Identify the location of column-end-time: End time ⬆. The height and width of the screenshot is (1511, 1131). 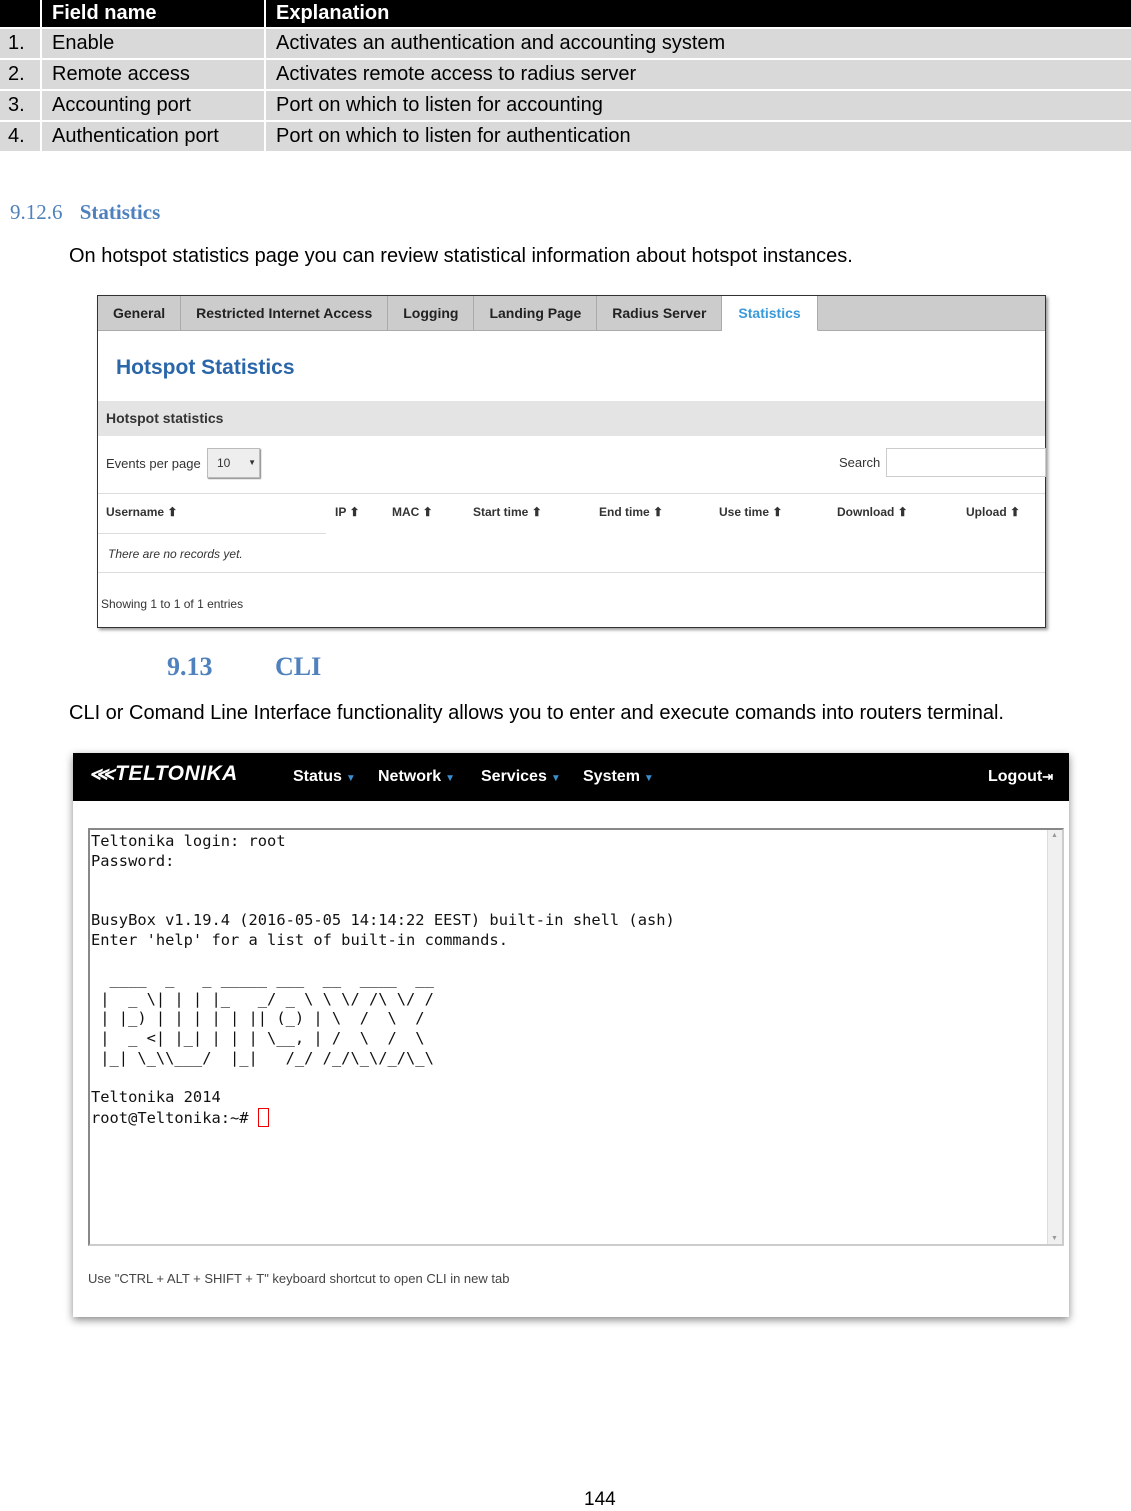
(631, 512).